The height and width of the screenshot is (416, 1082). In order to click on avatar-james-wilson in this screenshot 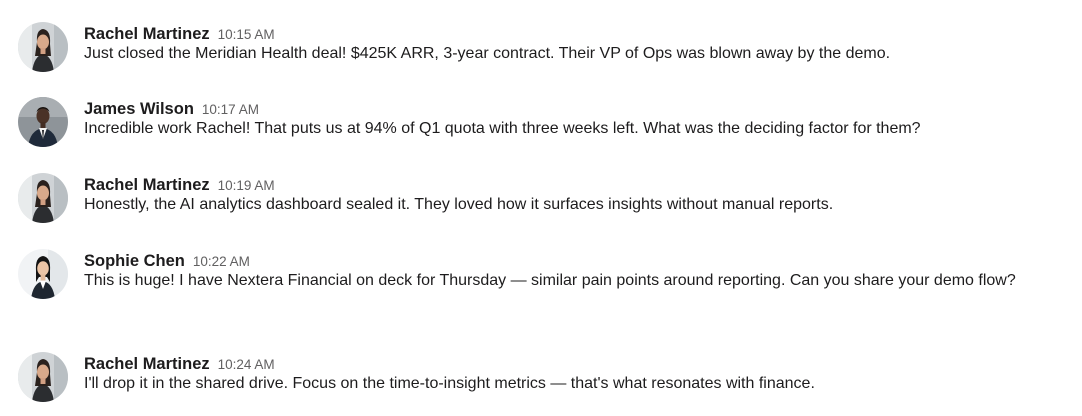, I will do `click(43, 122)`.